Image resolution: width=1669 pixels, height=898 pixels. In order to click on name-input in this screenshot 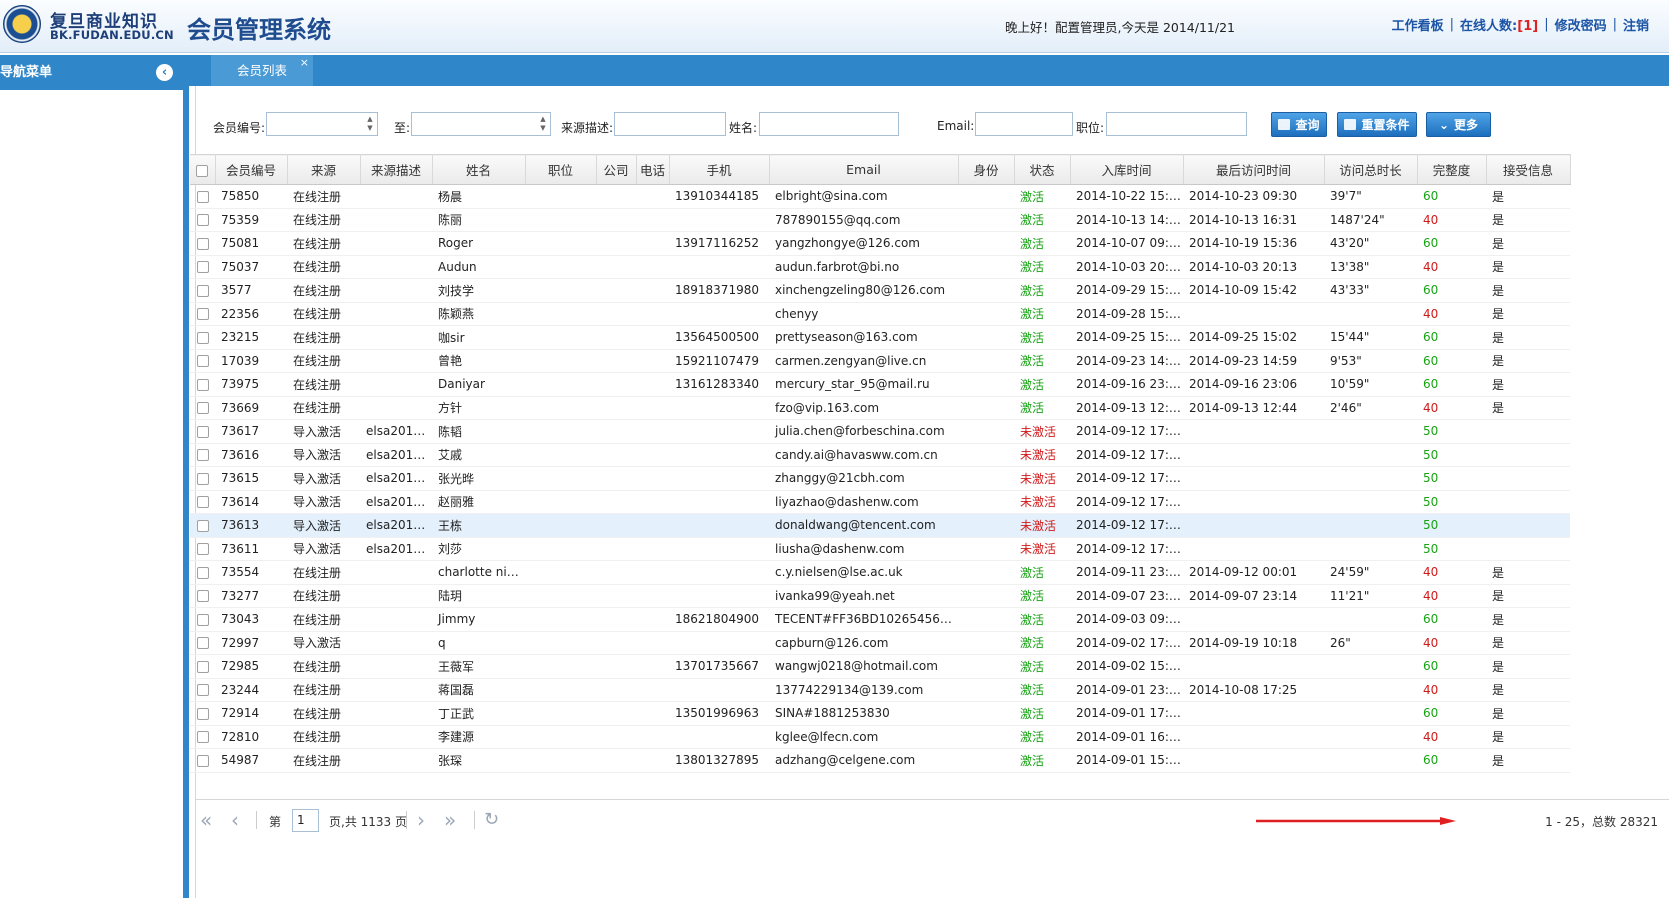, I will do `click(829, 124)`.